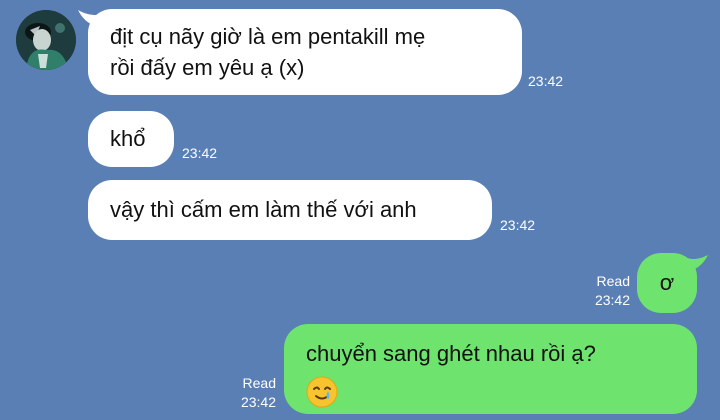  I want to click on message-text-line: rồi đấy em yêu ạ (x), so click(207, 67).